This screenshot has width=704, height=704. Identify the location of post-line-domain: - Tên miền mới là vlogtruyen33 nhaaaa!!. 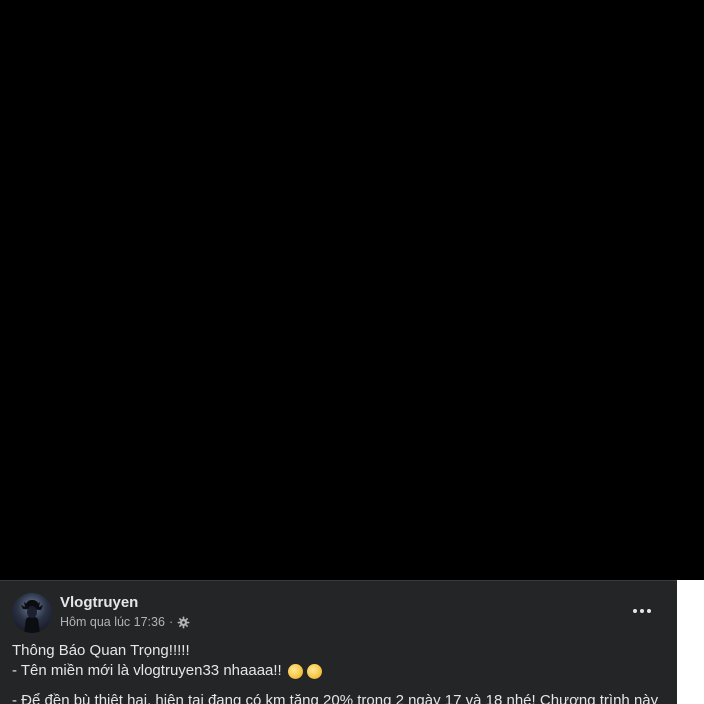
(342, 671).